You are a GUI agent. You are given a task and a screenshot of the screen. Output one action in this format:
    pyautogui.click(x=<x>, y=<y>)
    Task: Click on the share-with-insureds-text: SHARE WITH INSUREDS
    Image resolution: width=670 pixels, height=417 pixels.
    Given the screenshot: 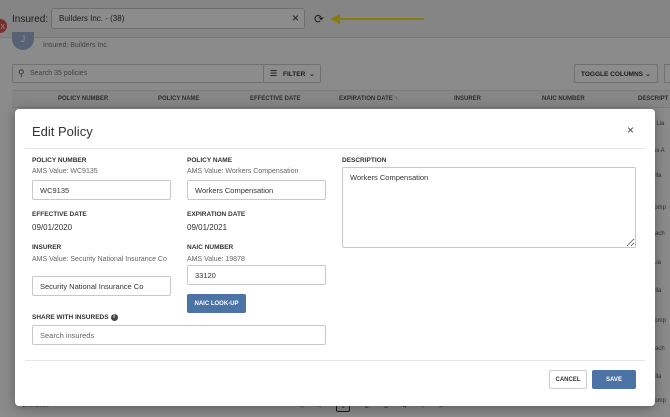 What is the action you would take?
    pyautogui.click(x=70, y=318)
    